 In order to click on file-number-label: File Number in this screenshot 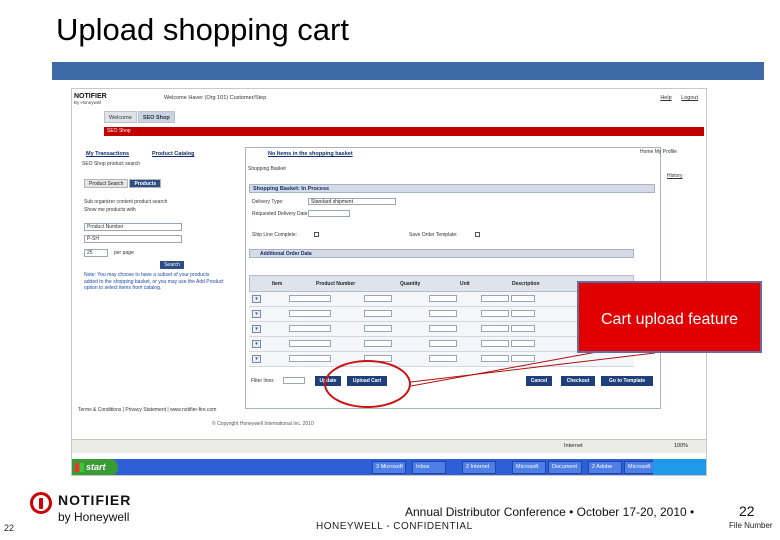, I will do `click(751, 525)`.